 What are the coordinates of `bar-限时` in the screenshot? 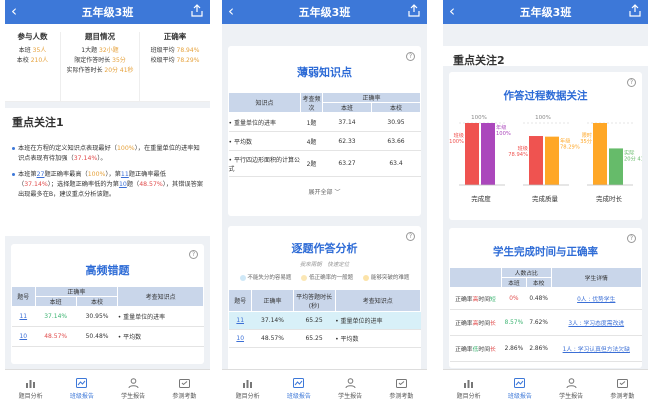 It's located at (600, 154).